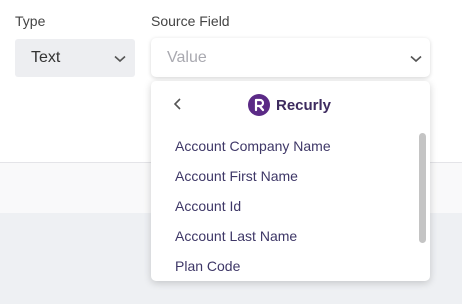  Describe the element at coordinates (207, 266) in the screenshot. I see `list-item: Plan Code` at that location.